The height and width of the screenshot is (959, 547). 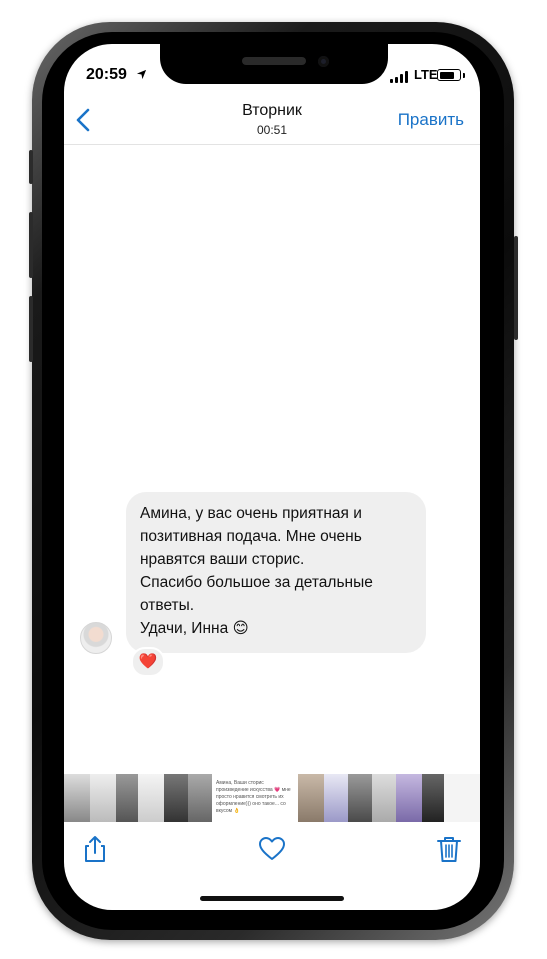 I want to click on message-line: Спасибо большое за детальные, so click(x=256, y=582).